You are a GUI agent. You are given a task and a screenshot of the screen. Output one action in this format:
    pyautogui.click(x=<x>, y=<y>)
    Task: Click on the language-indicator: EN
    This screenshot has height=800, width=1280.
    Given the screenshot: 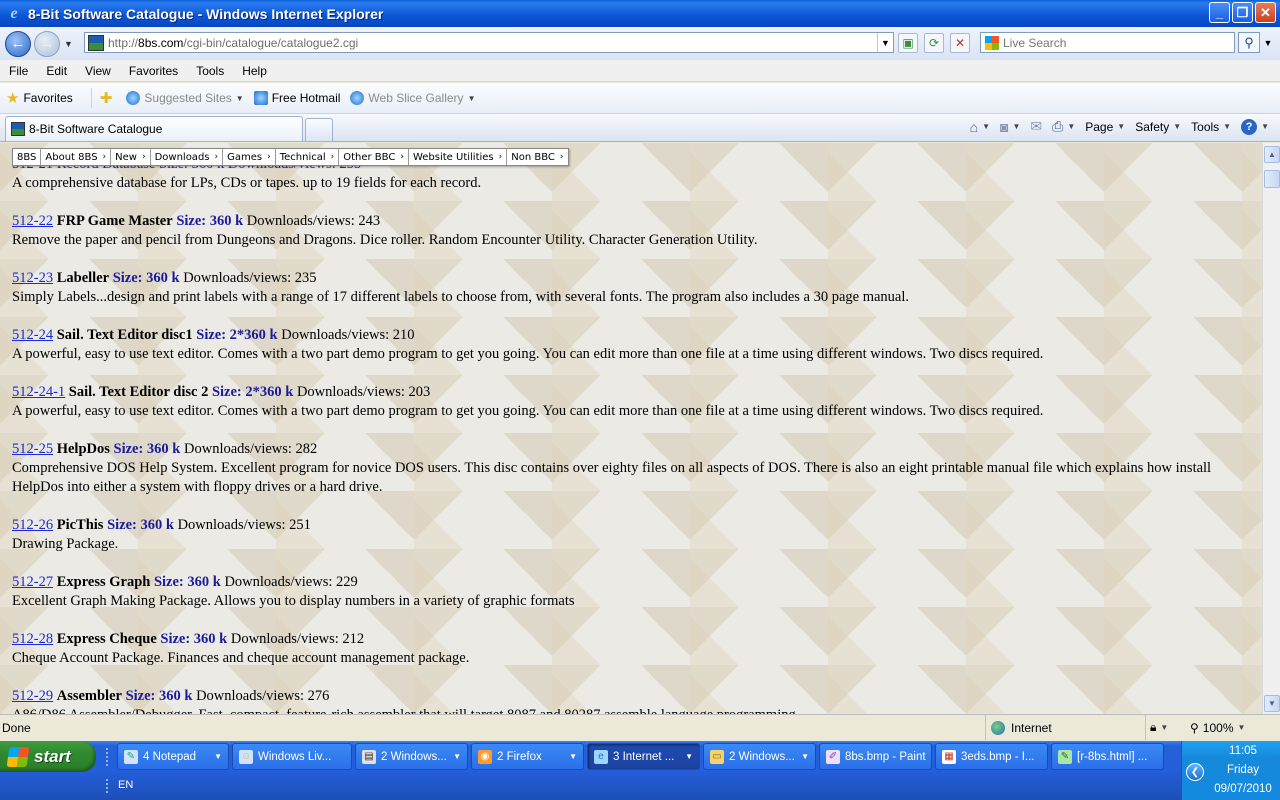 What is the action you would take?
    pyautogui.click(x=125, y=785)
    